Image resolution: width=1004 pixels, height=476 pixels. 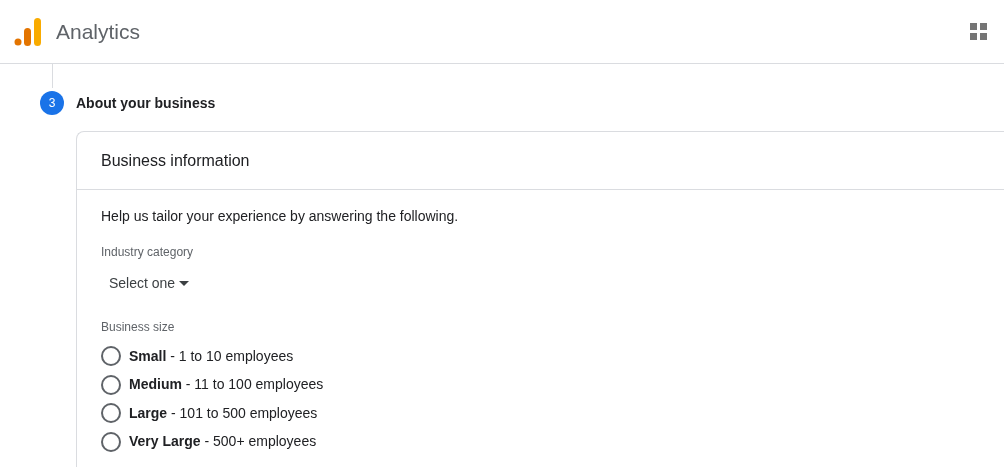 What do you see at coordinates (211, 356) in the screenshot?
I see `radio-label: Small - 1 to 10 employees` at bounding box center [211, 356].